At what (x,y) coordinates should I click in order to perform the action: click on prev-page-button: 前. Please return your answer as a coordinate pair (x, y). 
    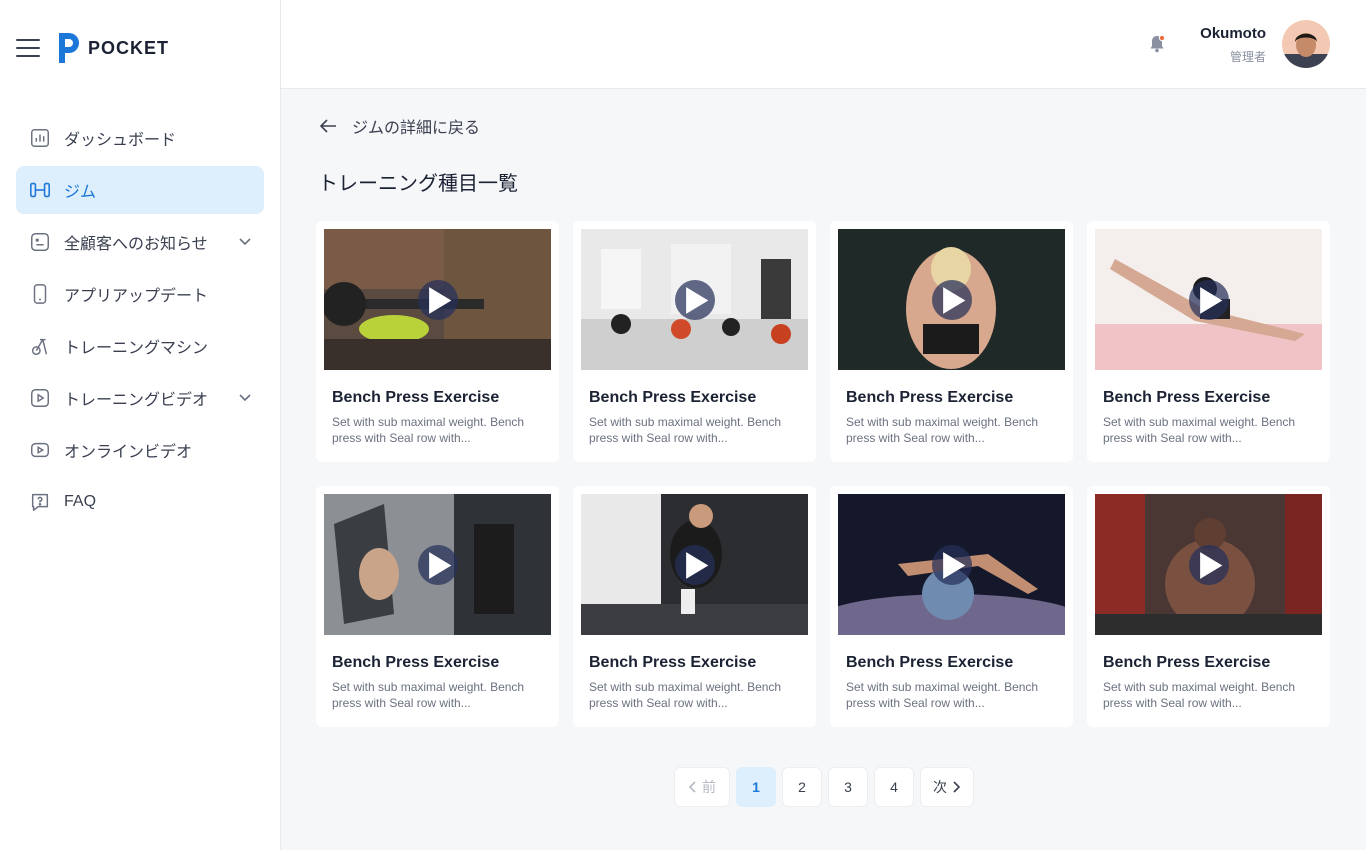
    Looking at the image, I should click on (702, 787).